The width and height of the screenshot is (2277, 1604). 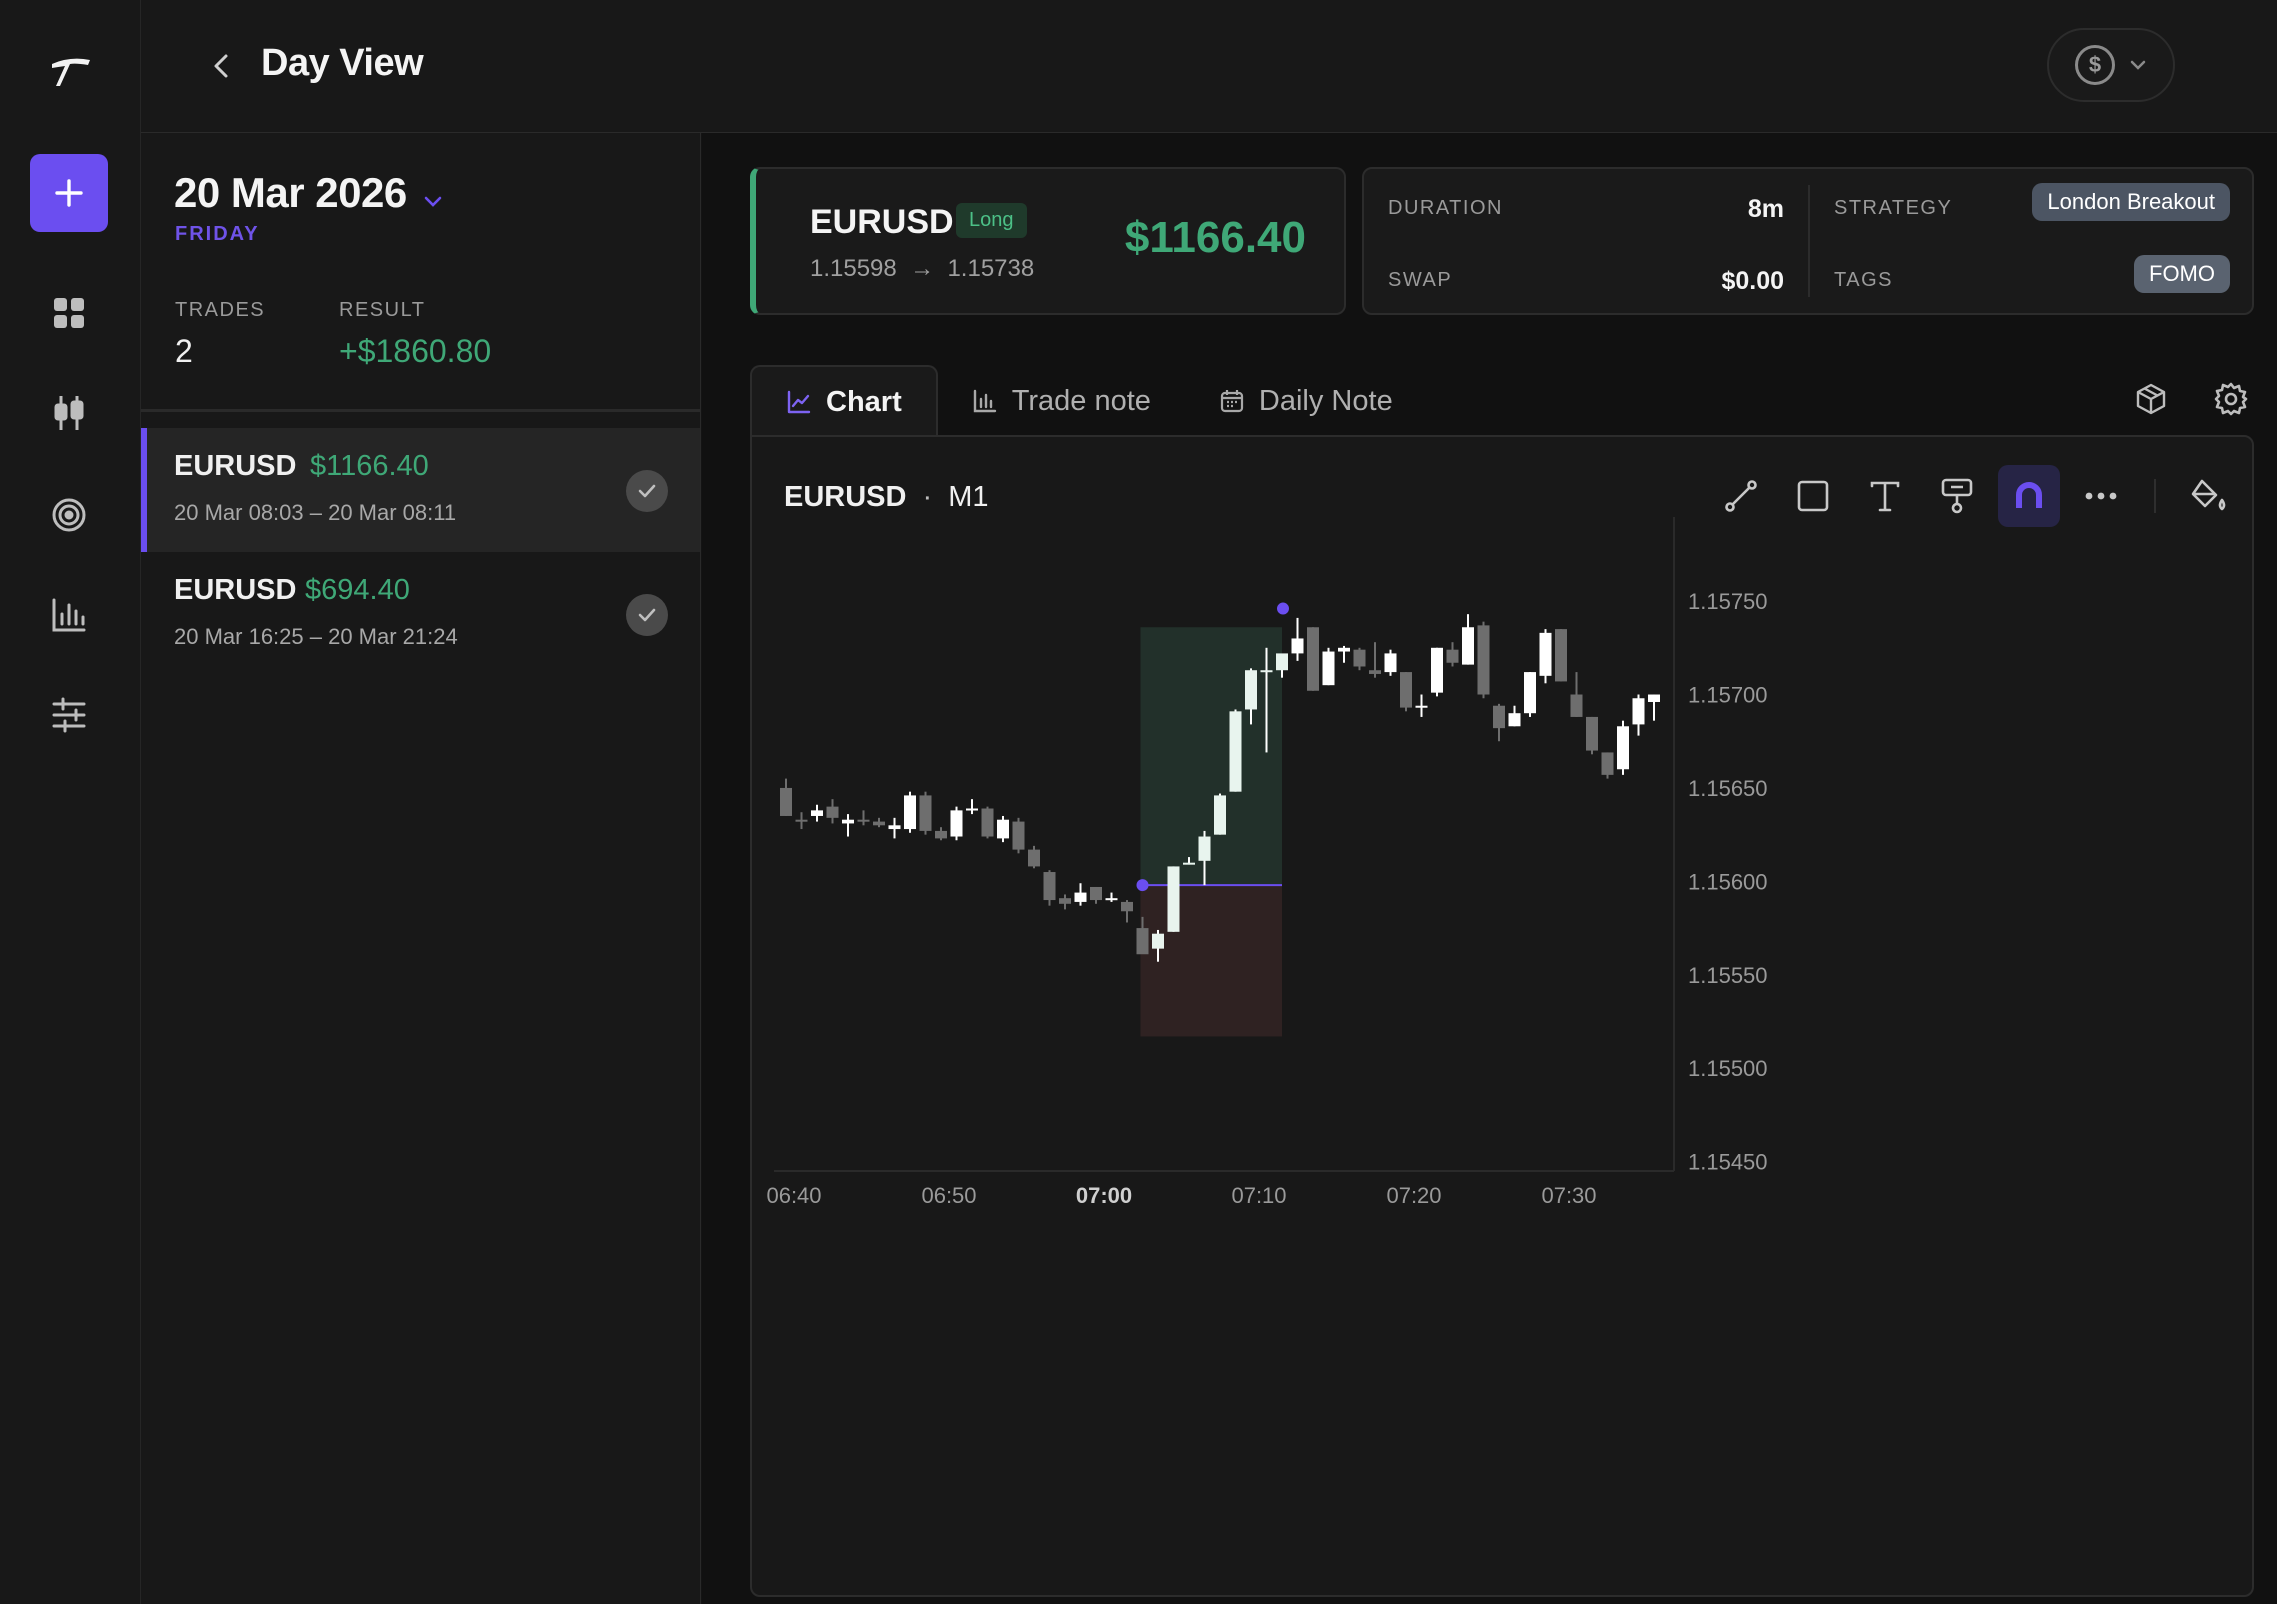 I want to click on result-value: +$1860.80, so click(x=415, y=351).